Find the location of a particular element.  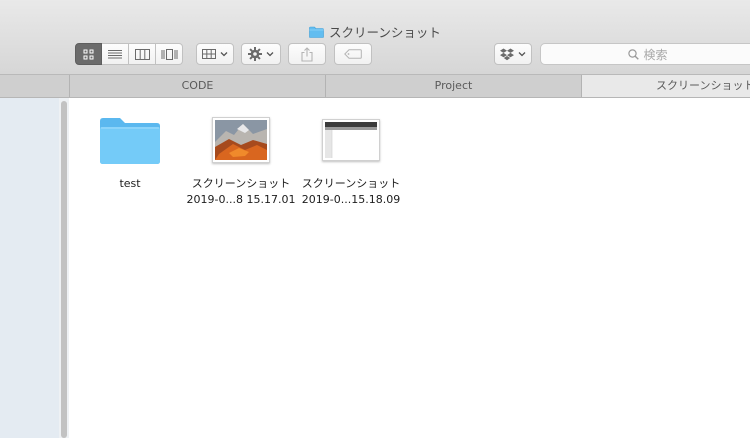

file-name-line2: 2019-0...15.18.09 is located at coordinates (351, 199).